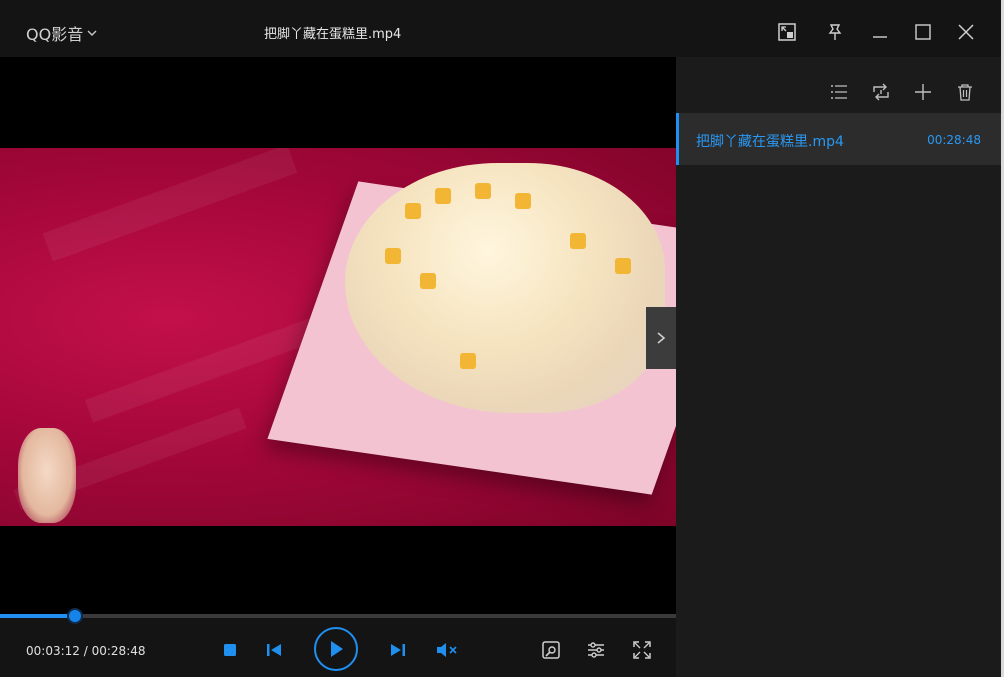 The height and width of the screenshot is (677, 1004). I want to click on add-icon, so click(923, 92).